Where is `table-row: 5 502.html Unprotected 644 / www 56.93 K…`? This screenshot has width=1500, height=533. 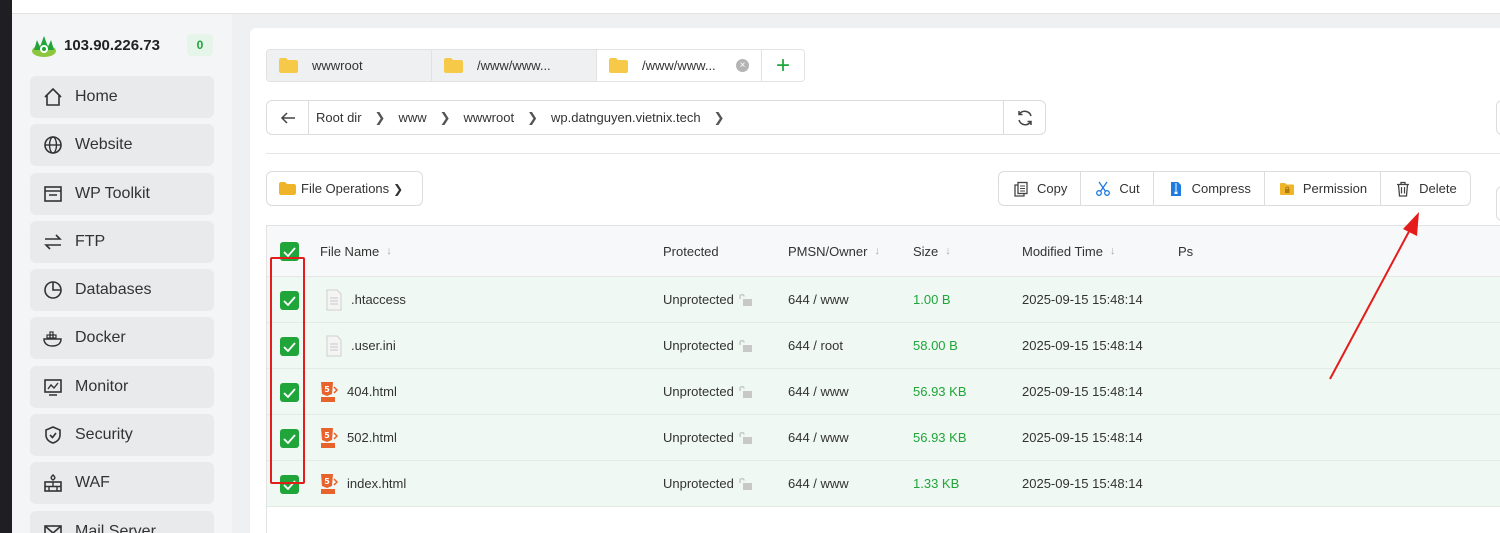
table-row: 5 502.html Unprotected 644 / www 56.93 K… is located at coordinates (883, 438).